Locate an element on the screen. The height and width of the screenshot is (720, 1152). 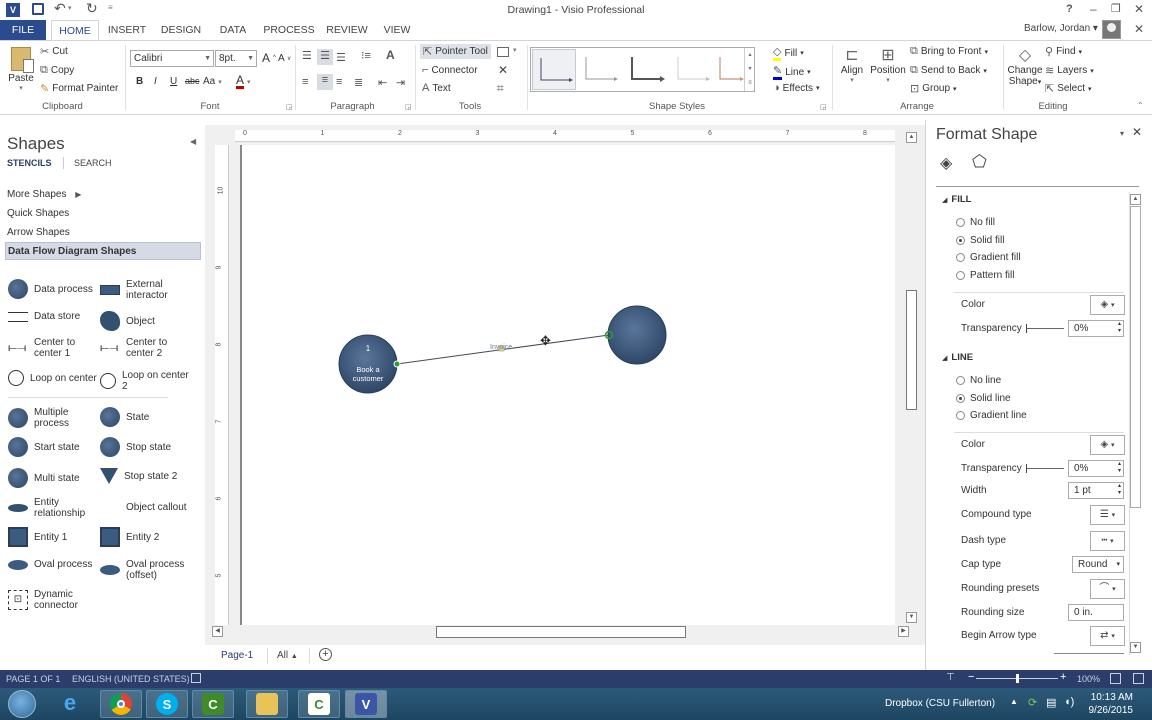
align-left-icon: ≡ is located at coordinates (305, 82).